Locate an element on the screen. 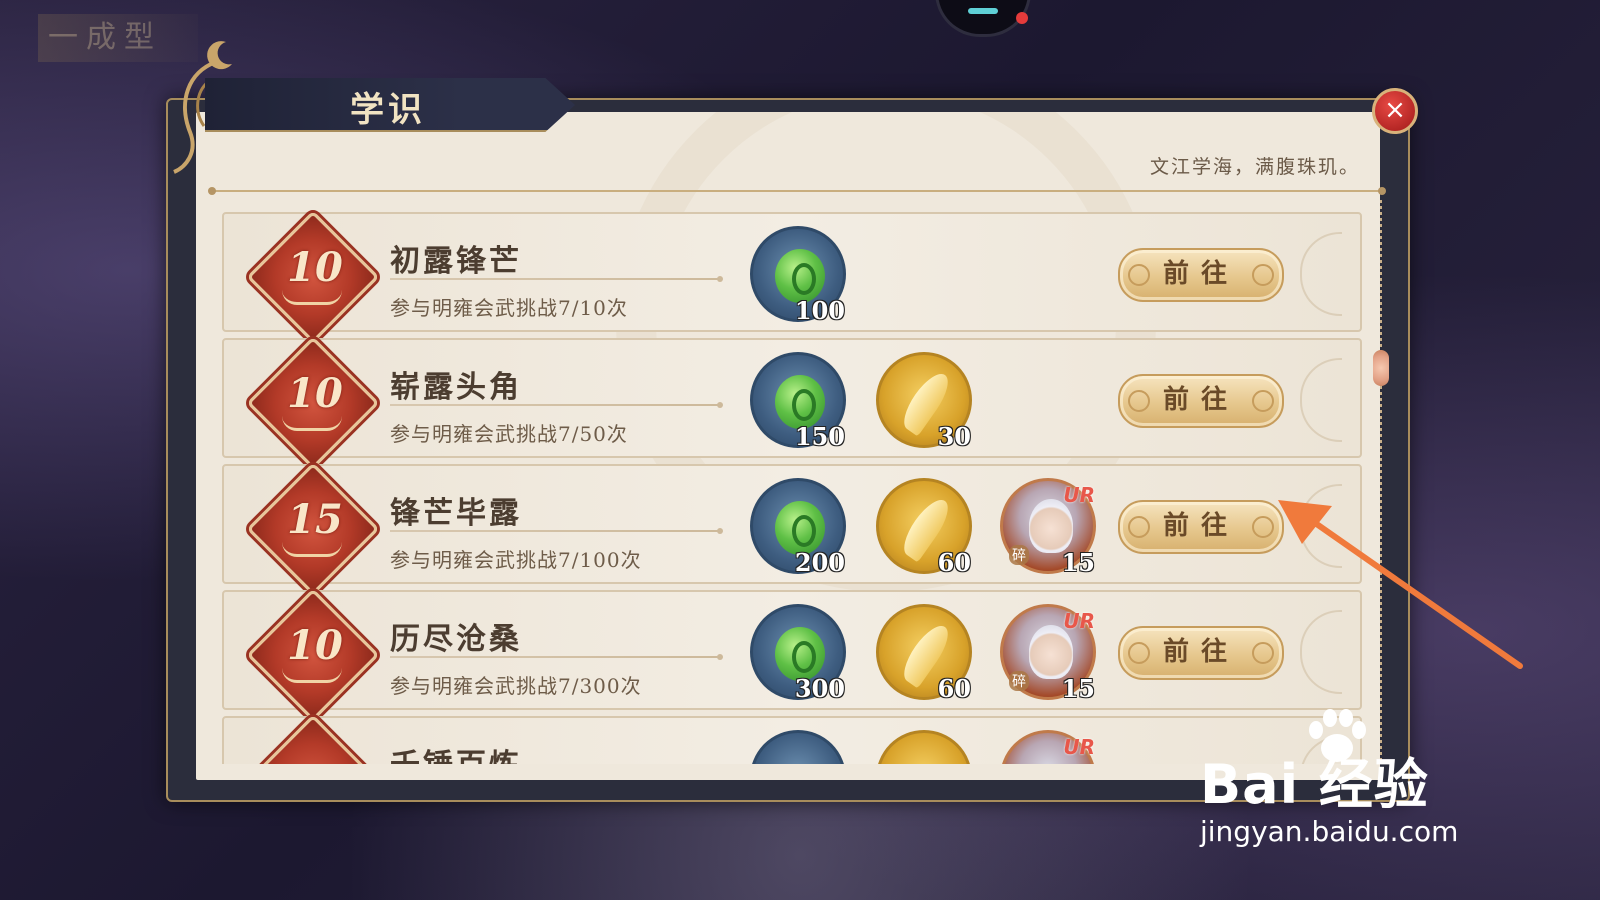  task-name: 锋芒毕露 is located at coordinates (456, 513).